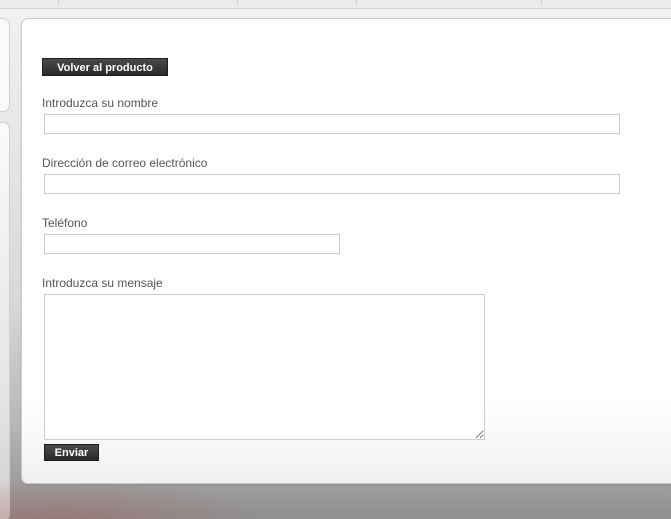 The image size is (671, 519). Describe the element at coordinates (130, 498) in the screenshot. I see `background-decoration` at that location.